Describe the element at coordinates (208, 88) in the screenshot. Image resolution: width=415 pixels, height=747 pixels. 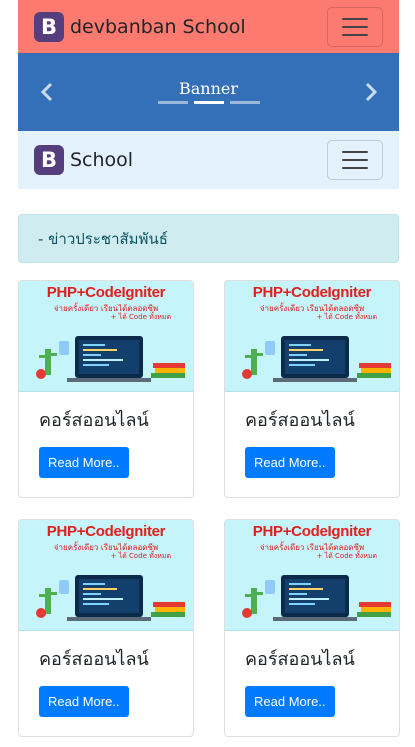
I see `carousel-caption: Banner` at that location.